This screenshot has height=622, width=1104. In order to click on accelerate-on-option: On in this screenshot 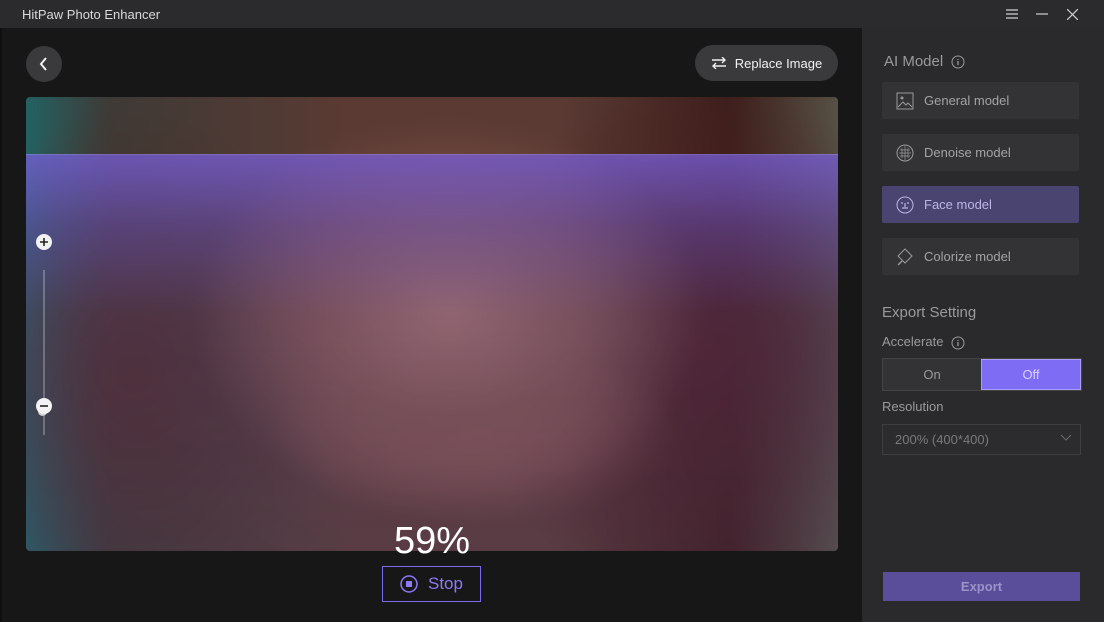, I will do `click(932, 374)`.